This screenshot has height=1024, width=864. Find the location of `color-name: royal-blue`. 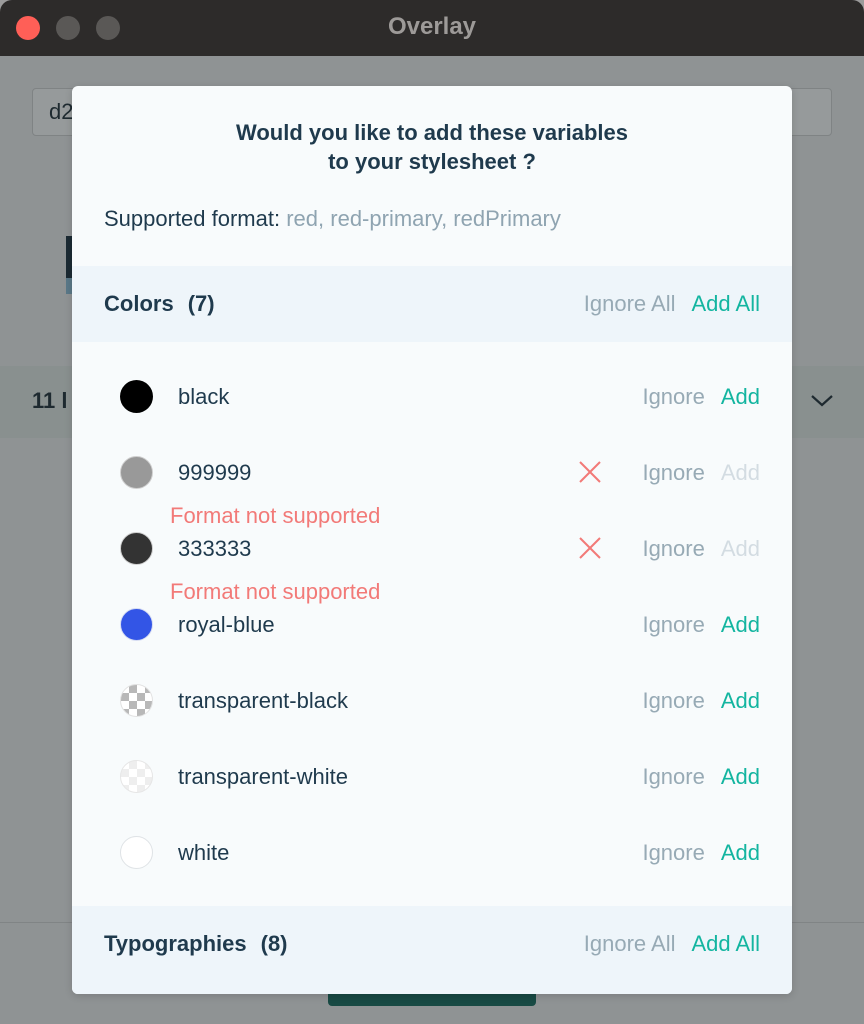

color-name: royal-blue is located at coordinates (226, 624).